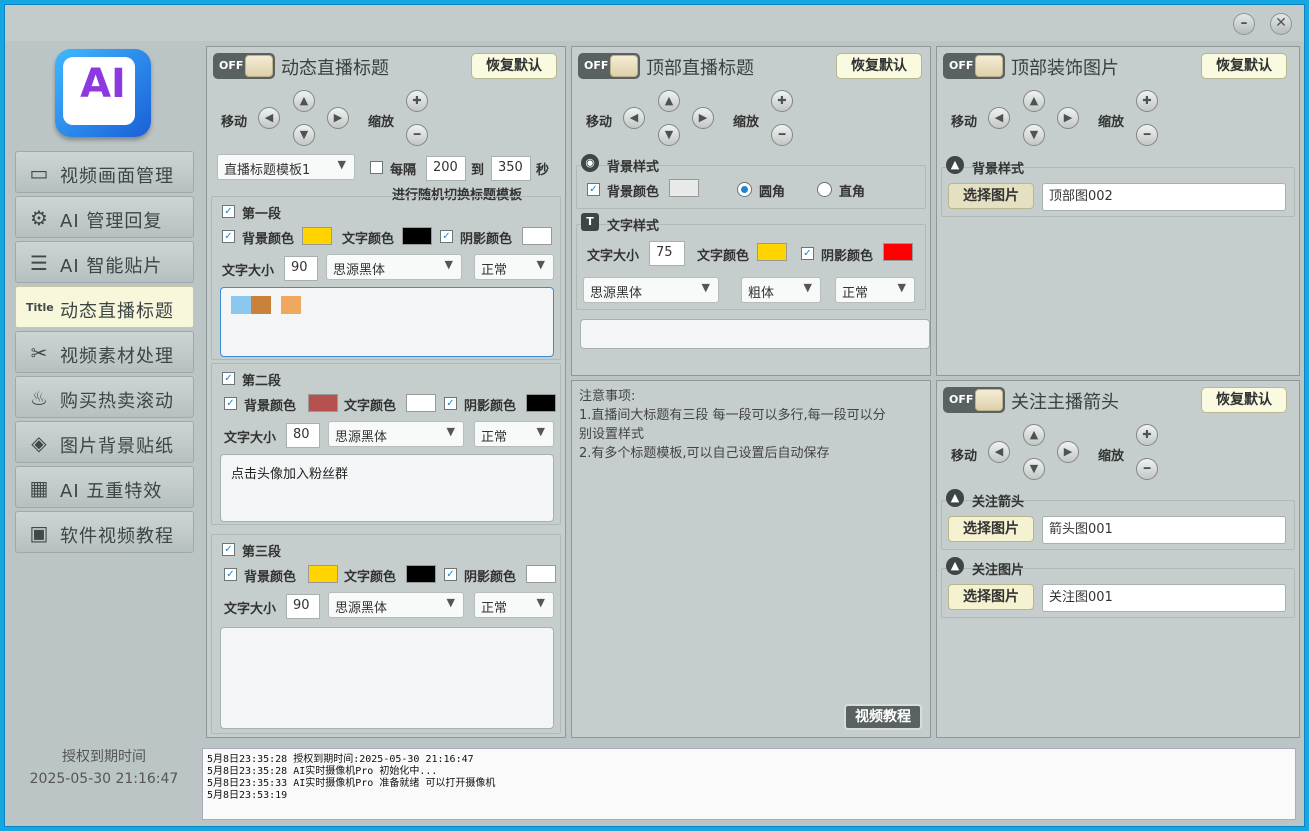 The height and width of the screenshot is (831, 1309). Describe the element at coordinates (781, 290) in the screenshot. I see `weight-select: 粗体 ▼` at that location.